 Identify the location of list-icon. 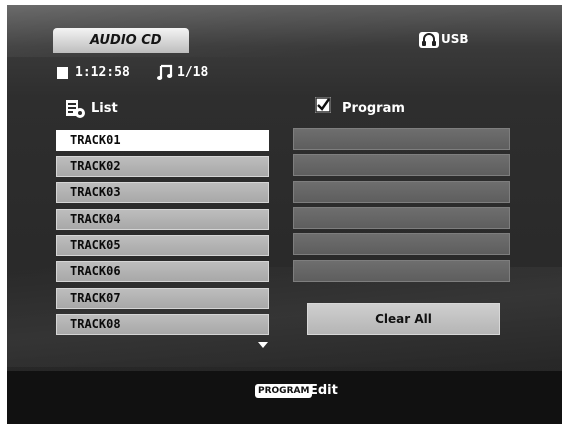
(75, 111).